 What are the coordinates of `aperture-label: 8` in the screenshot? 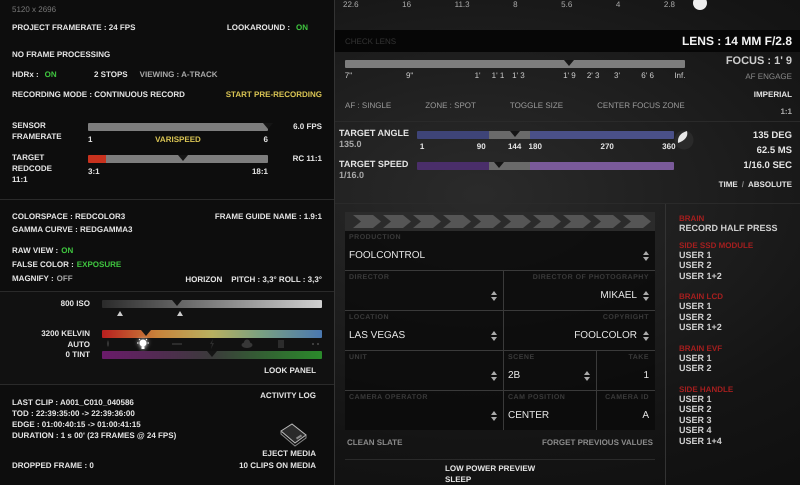 It's located at (515, 4).